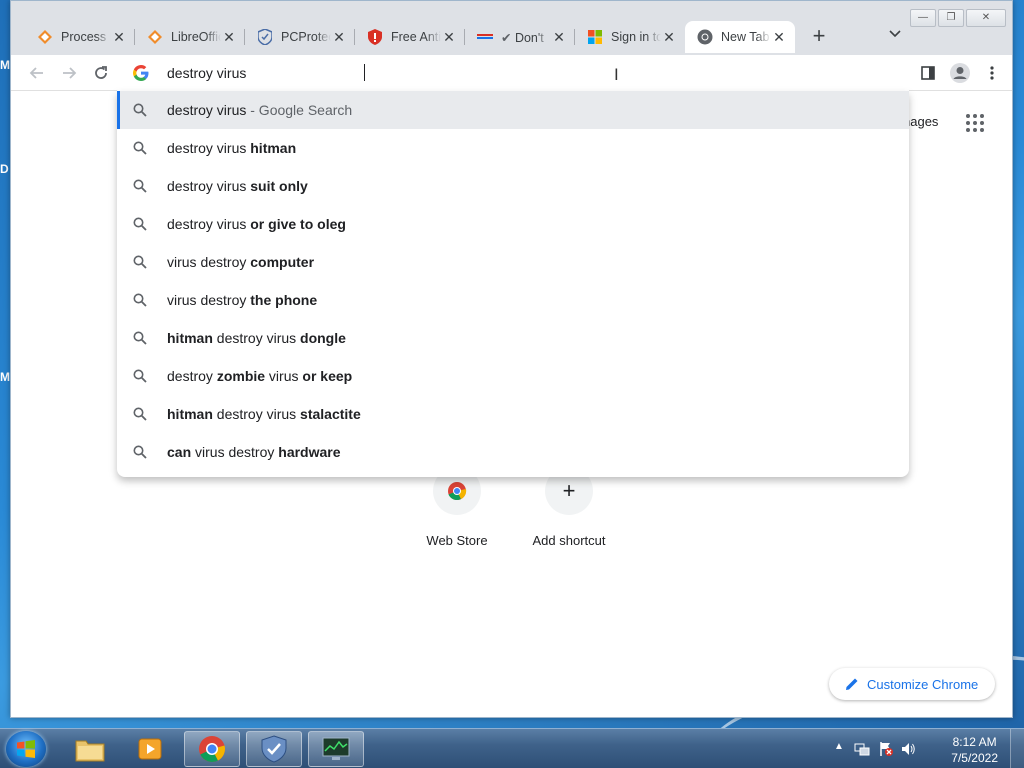 The width and height of the screenshot is (1024, 768). What do you see at coordinates (929, 748) in the screenshot?
I see `system-tray: ▲ 8:12 AM 7/5/2022` at bounding box center [929, 748].